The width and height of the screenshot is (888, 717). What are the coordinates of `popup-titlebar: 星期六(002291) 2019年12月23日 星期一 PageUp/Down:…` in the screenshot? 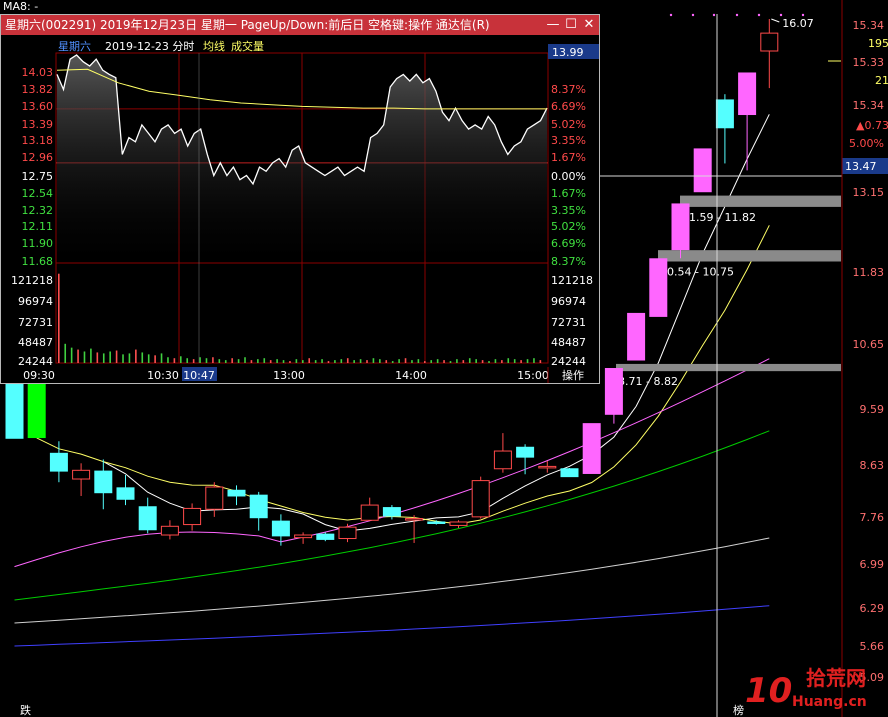 It's located at (300, 25).